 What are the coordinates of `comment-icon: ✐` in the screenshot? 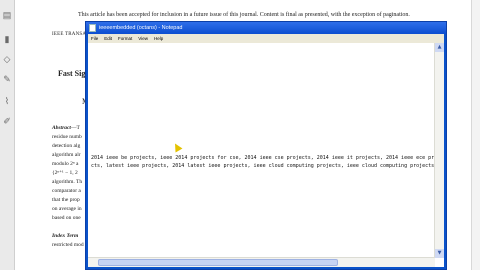 It's located at (7, 121).